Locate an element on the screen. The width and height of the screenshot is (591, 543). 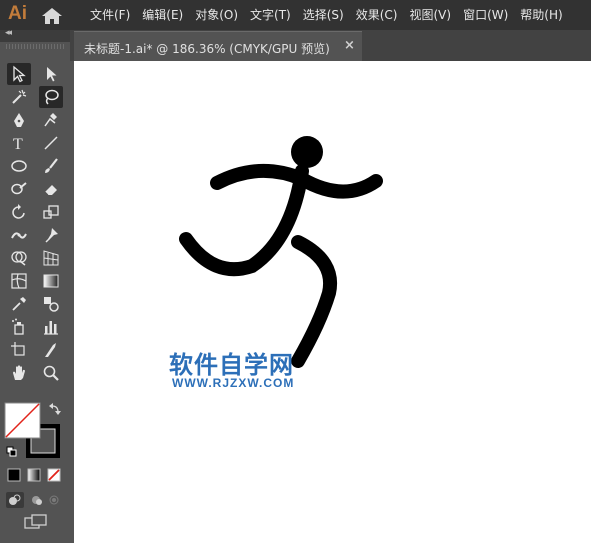
app-logo: Ai is located at coordinates (17, 13).